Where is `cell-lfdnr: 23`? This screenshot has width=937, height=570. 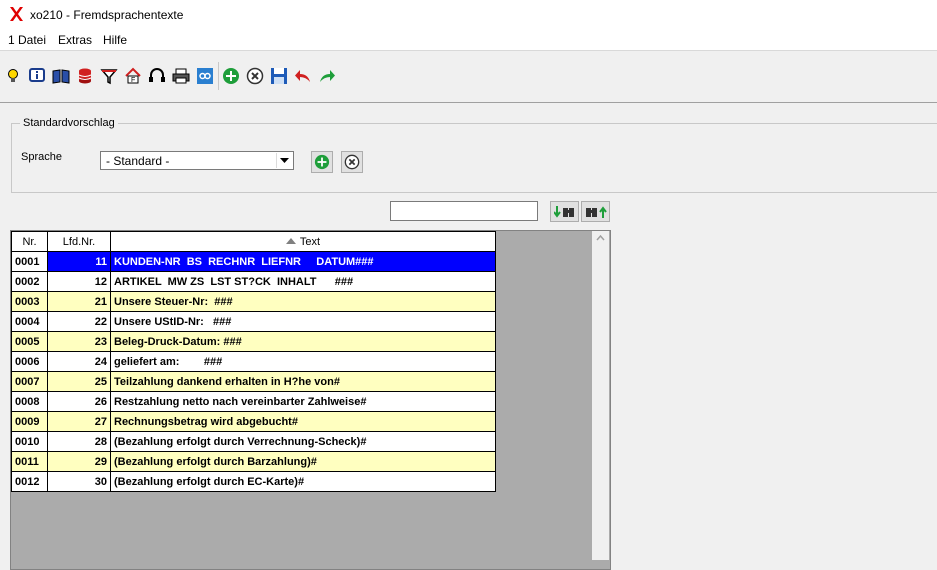
cell-lfdnr: 23 is located at coordinates (79, 341).